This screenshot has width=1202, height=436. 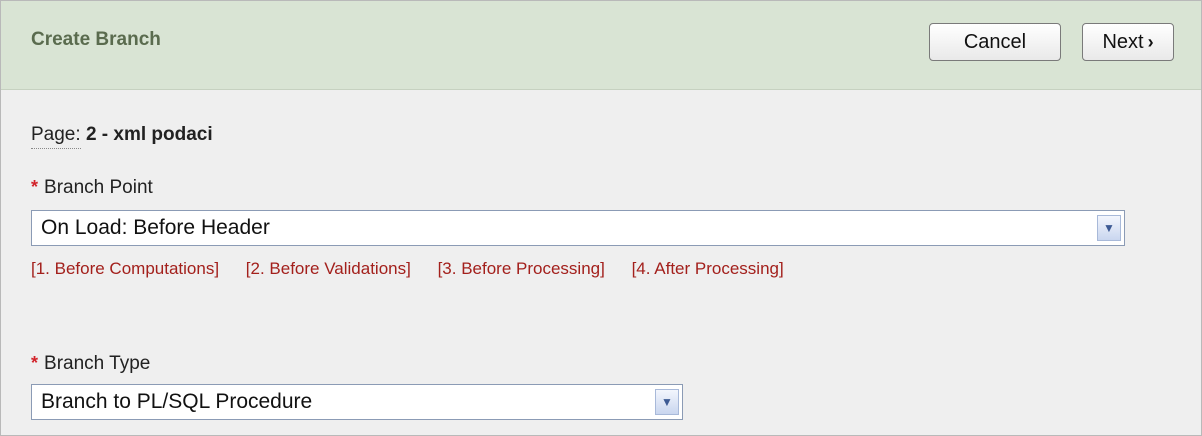 What do you see at coordinates (56, 136) in the screenshot?
I see `page-label: Page:` at bounding box center [56, 136].